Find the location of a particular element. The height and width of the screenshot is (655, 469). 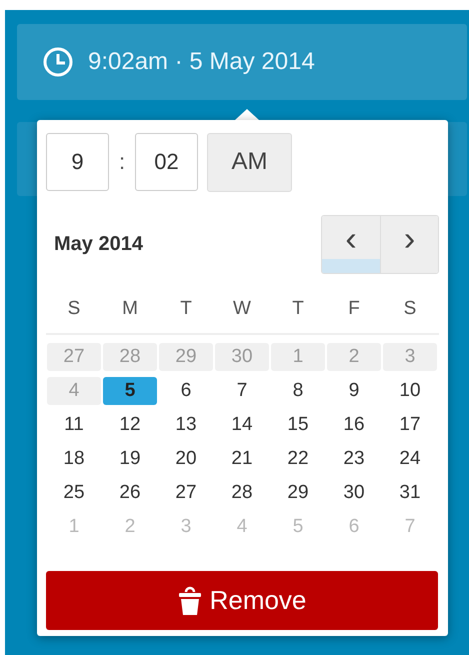

day-cell: 27 is located at coordinates (186, 493).